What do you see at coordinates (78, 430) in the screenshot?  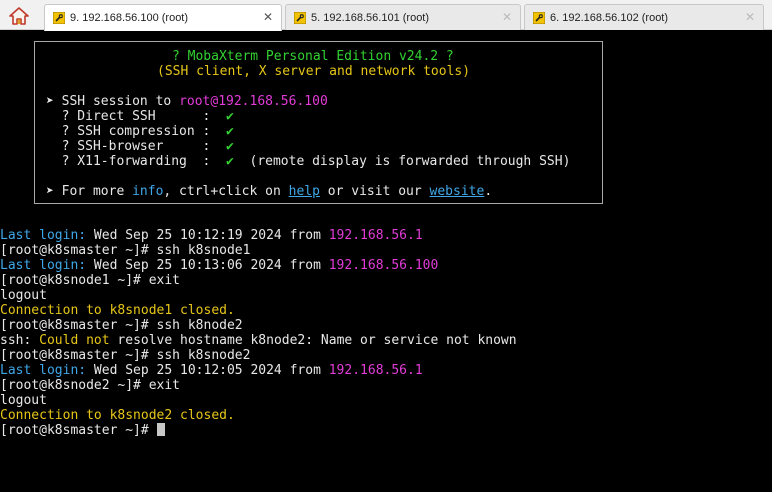 I see `shell-prompt: [root@k8smaster ~]#` at bounding box center [78, 430].